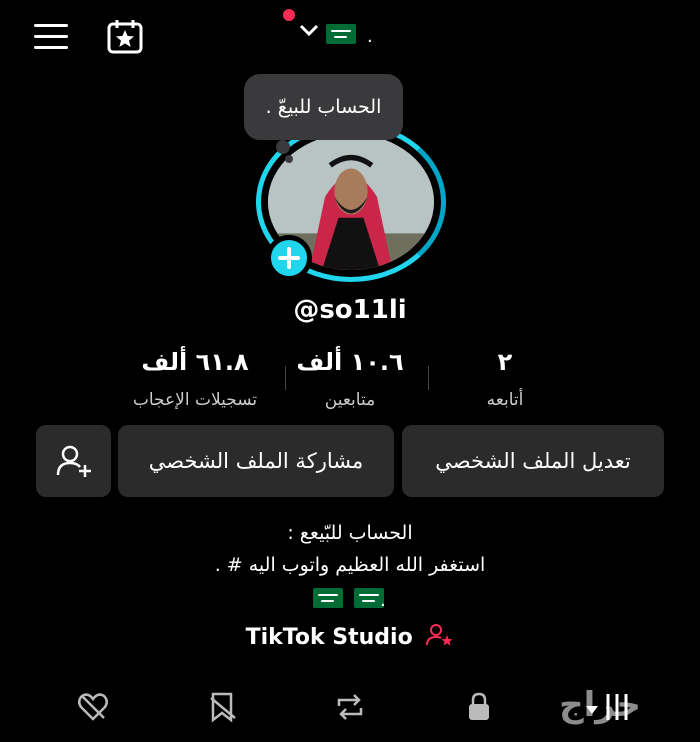 This screenshot has width=700, height=742. Describe the element at coordinates (93, 707) in the screenshot. I see `liked-icon` at that location.